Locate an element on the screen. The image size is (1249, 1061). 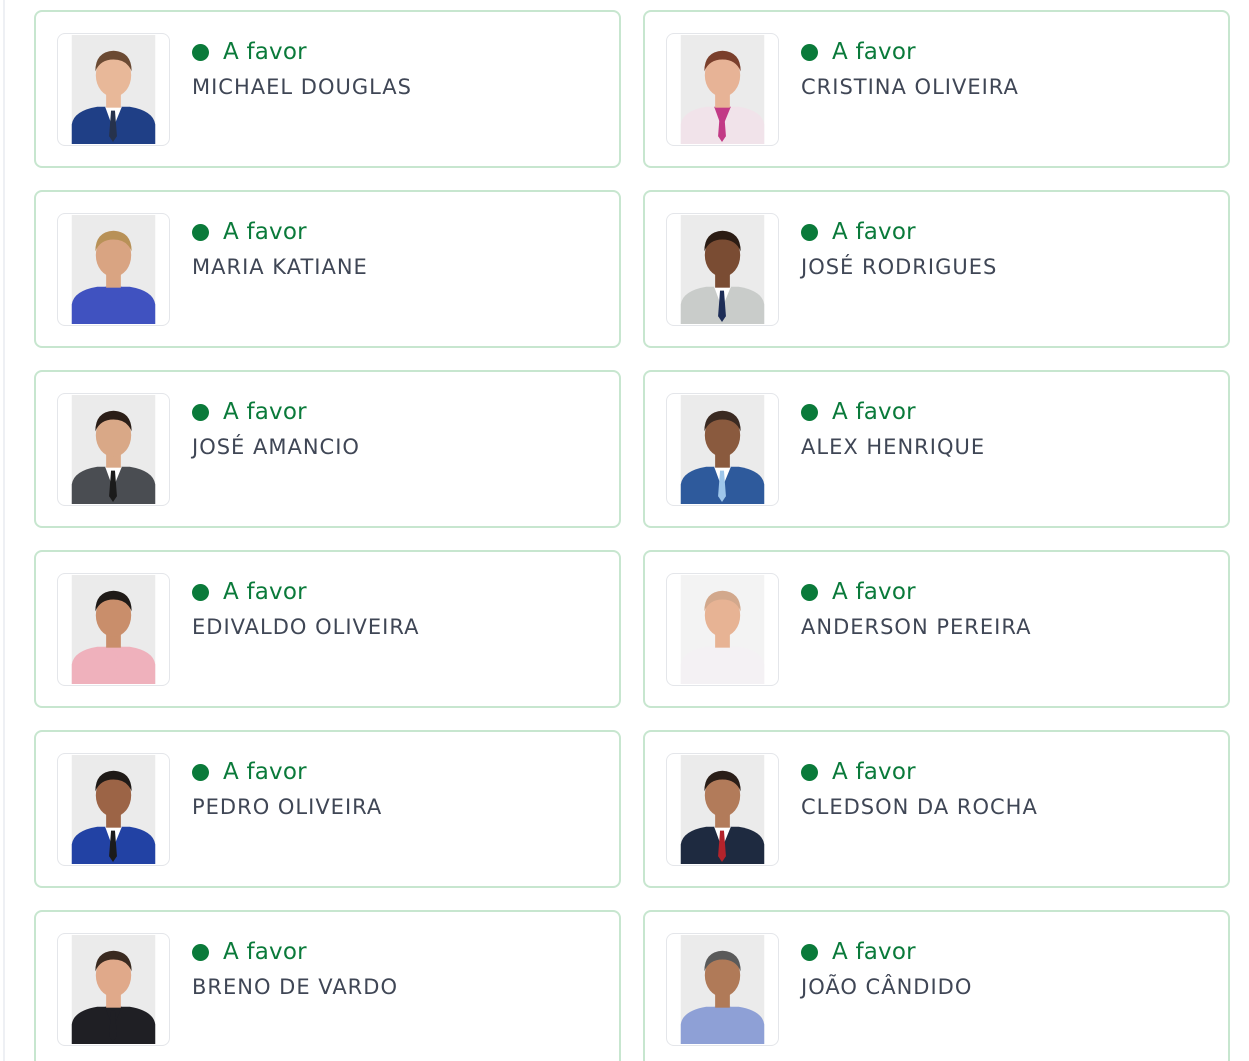
councillor-card: A favor MICHAEL DOUGLAS is located at coordinates (327, 89).